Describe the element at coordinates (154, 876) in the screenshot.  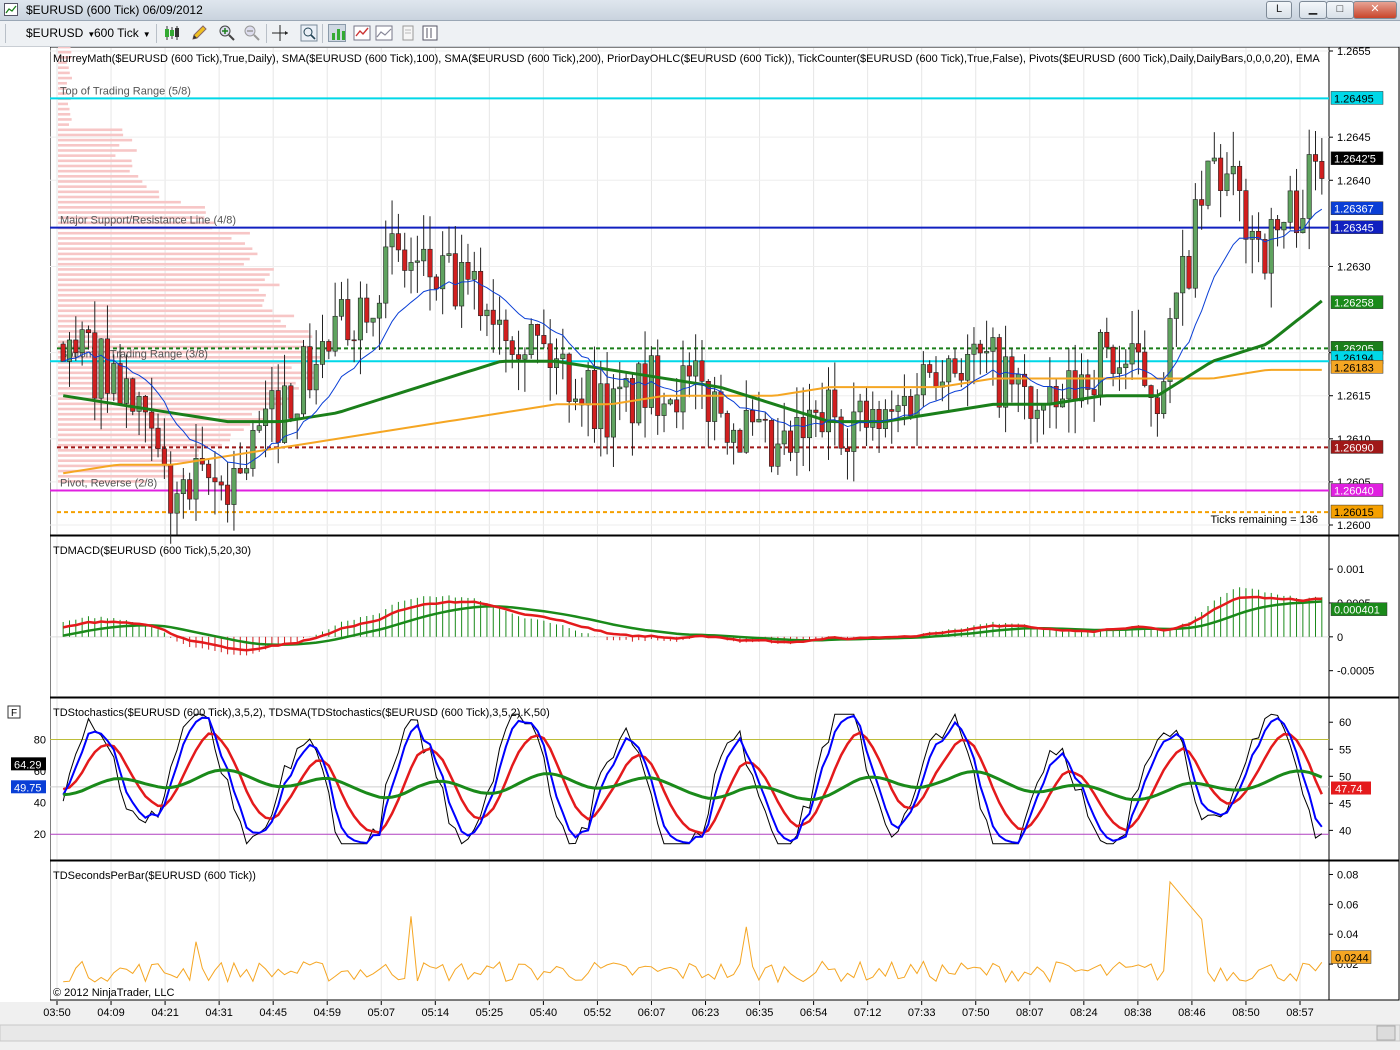
I see `seconds-legend: TDSecondsPerBar($EURUSD (600 Tick))` at that location.